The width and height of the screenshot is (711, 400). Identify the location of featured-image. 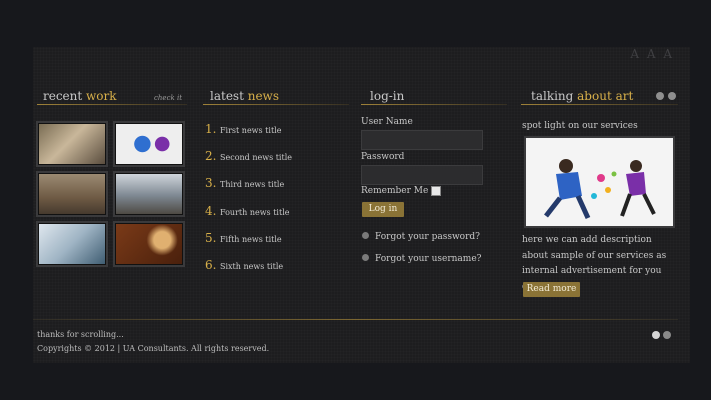
(599, 182).